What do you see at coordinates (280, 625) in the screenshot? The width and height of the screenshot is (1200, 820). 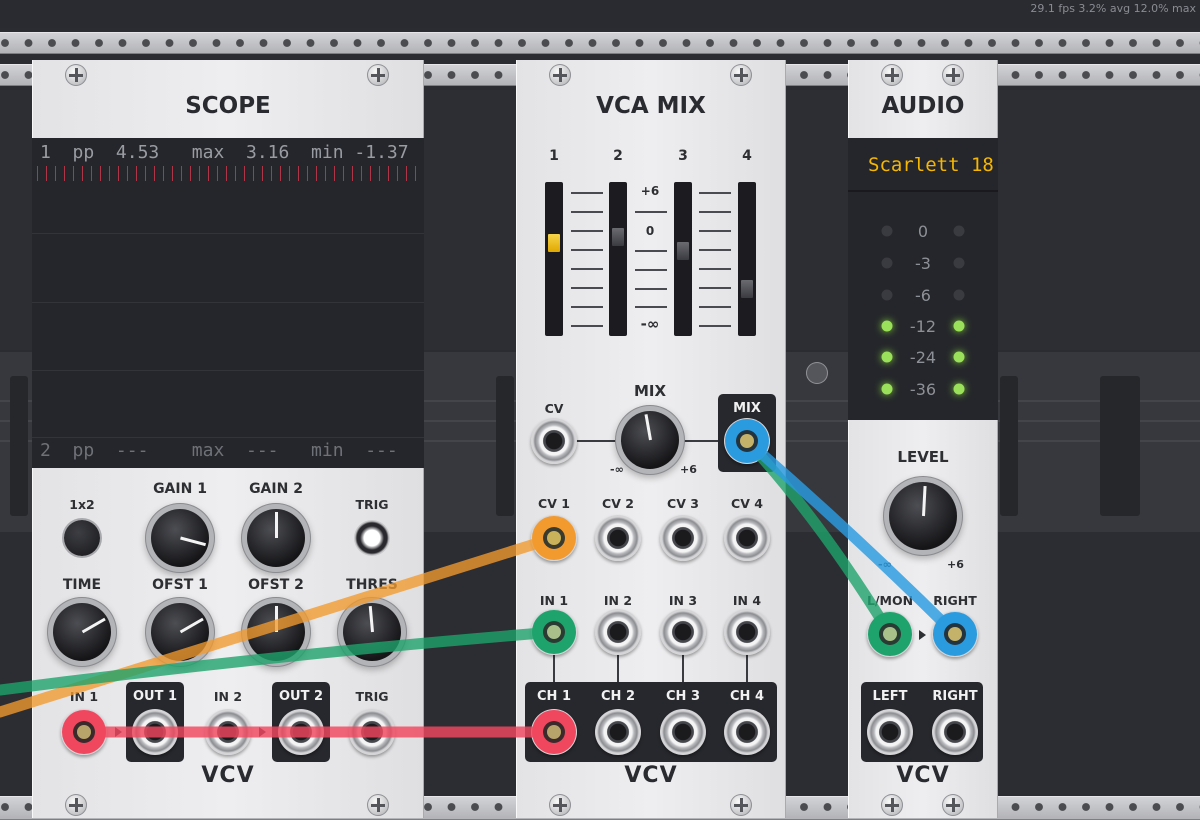 I see `cable-orange` at bounding box center [280, 625].